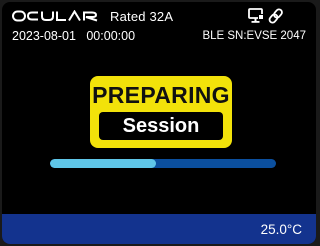 This screenshot has height=246, width=320. I want to click on status-panel: PREPARING Session, so click(161, 112).